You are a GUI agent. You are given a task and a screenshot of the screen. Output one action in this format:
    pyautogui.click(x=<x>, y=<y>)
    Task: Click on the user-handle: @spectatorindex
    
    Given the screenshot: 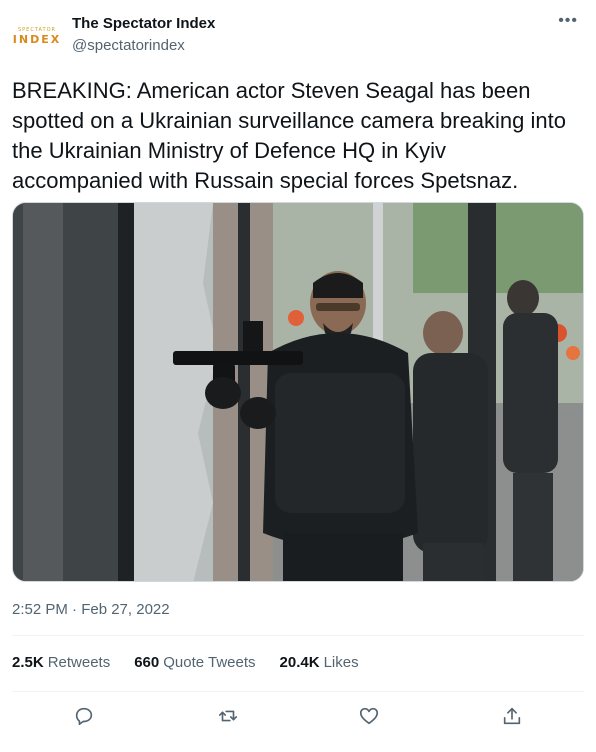 What is the action you would take?
    pyautogui.click(x=143, y=46)
    